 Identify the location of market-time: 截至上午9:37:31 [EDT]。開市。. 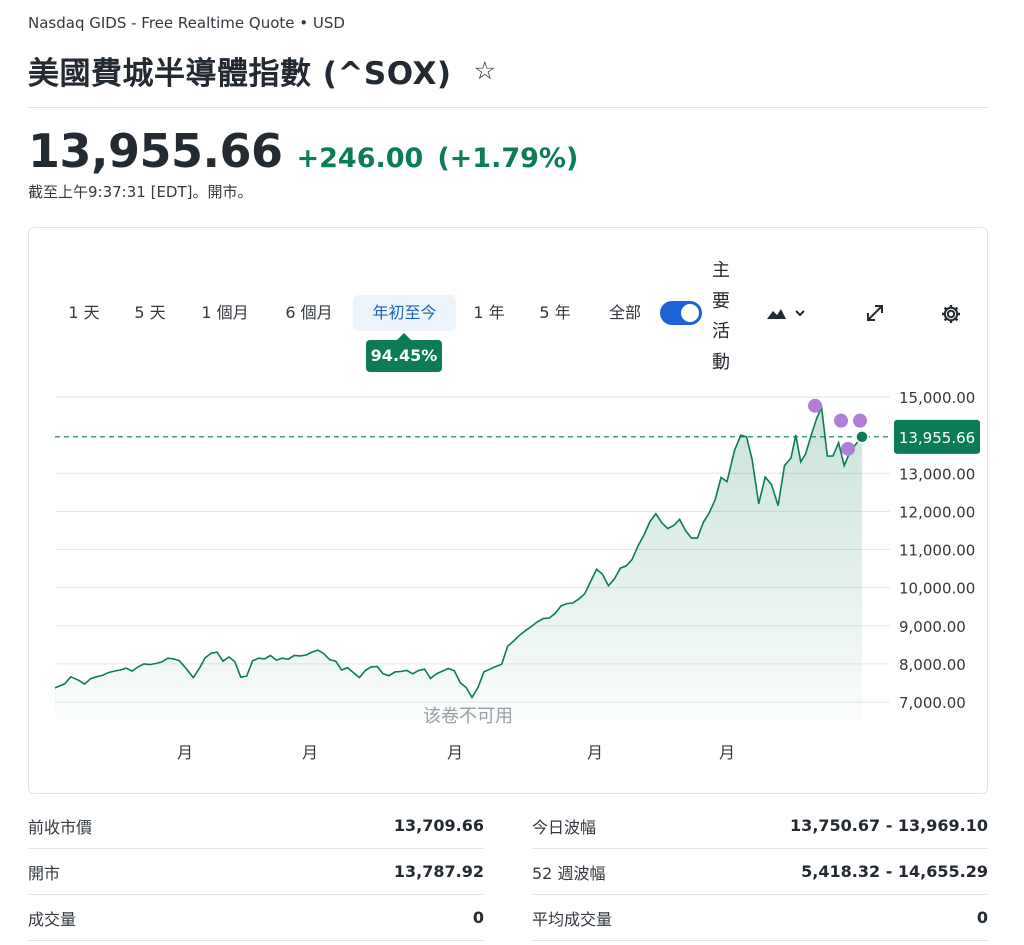
(140, 192).